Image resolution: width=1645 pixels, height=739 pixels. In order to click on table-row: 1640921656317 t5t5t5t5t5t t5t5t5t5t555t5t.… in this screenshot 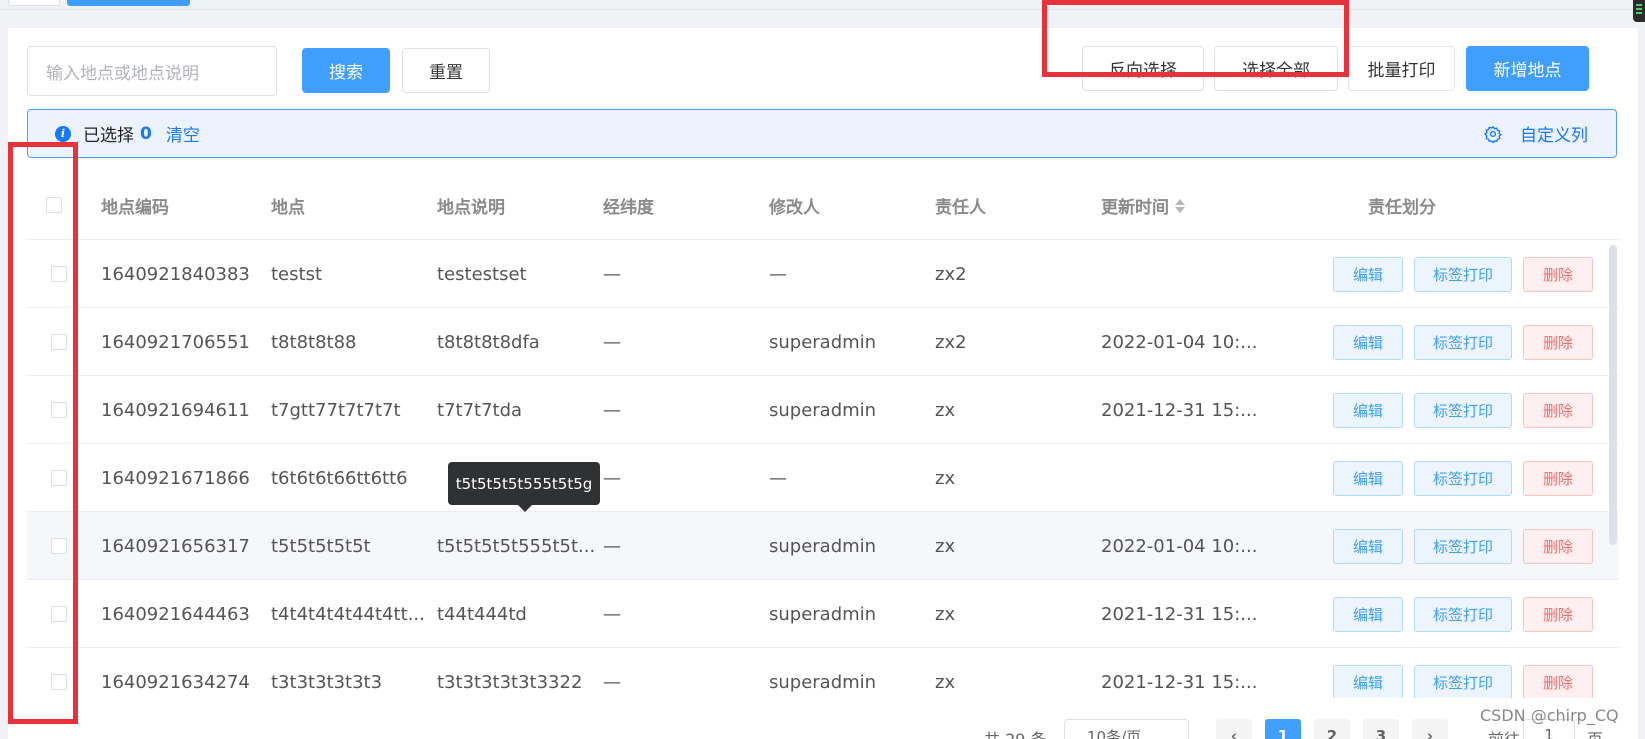, I will do `click(823, 546)`.